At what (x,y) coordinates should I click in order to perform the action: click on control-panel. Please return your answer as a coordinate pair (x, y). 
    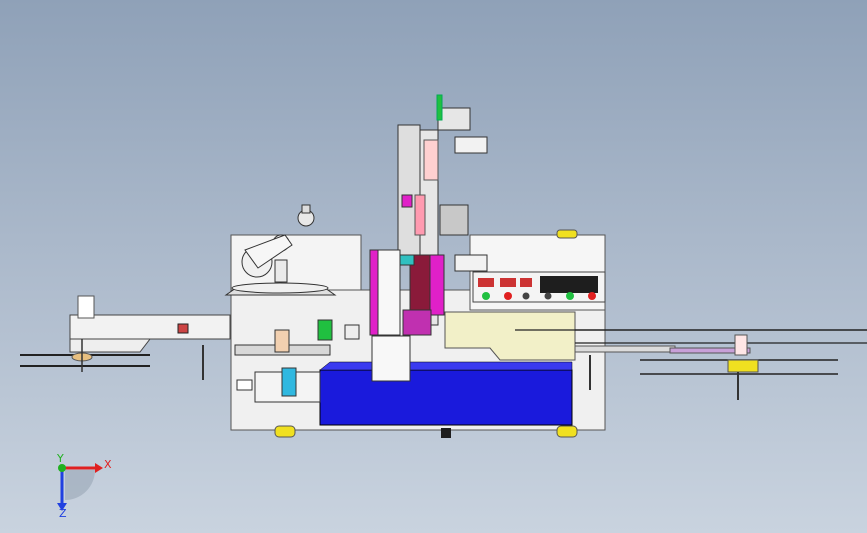
    Looking at the image, I should click on (539, 287).